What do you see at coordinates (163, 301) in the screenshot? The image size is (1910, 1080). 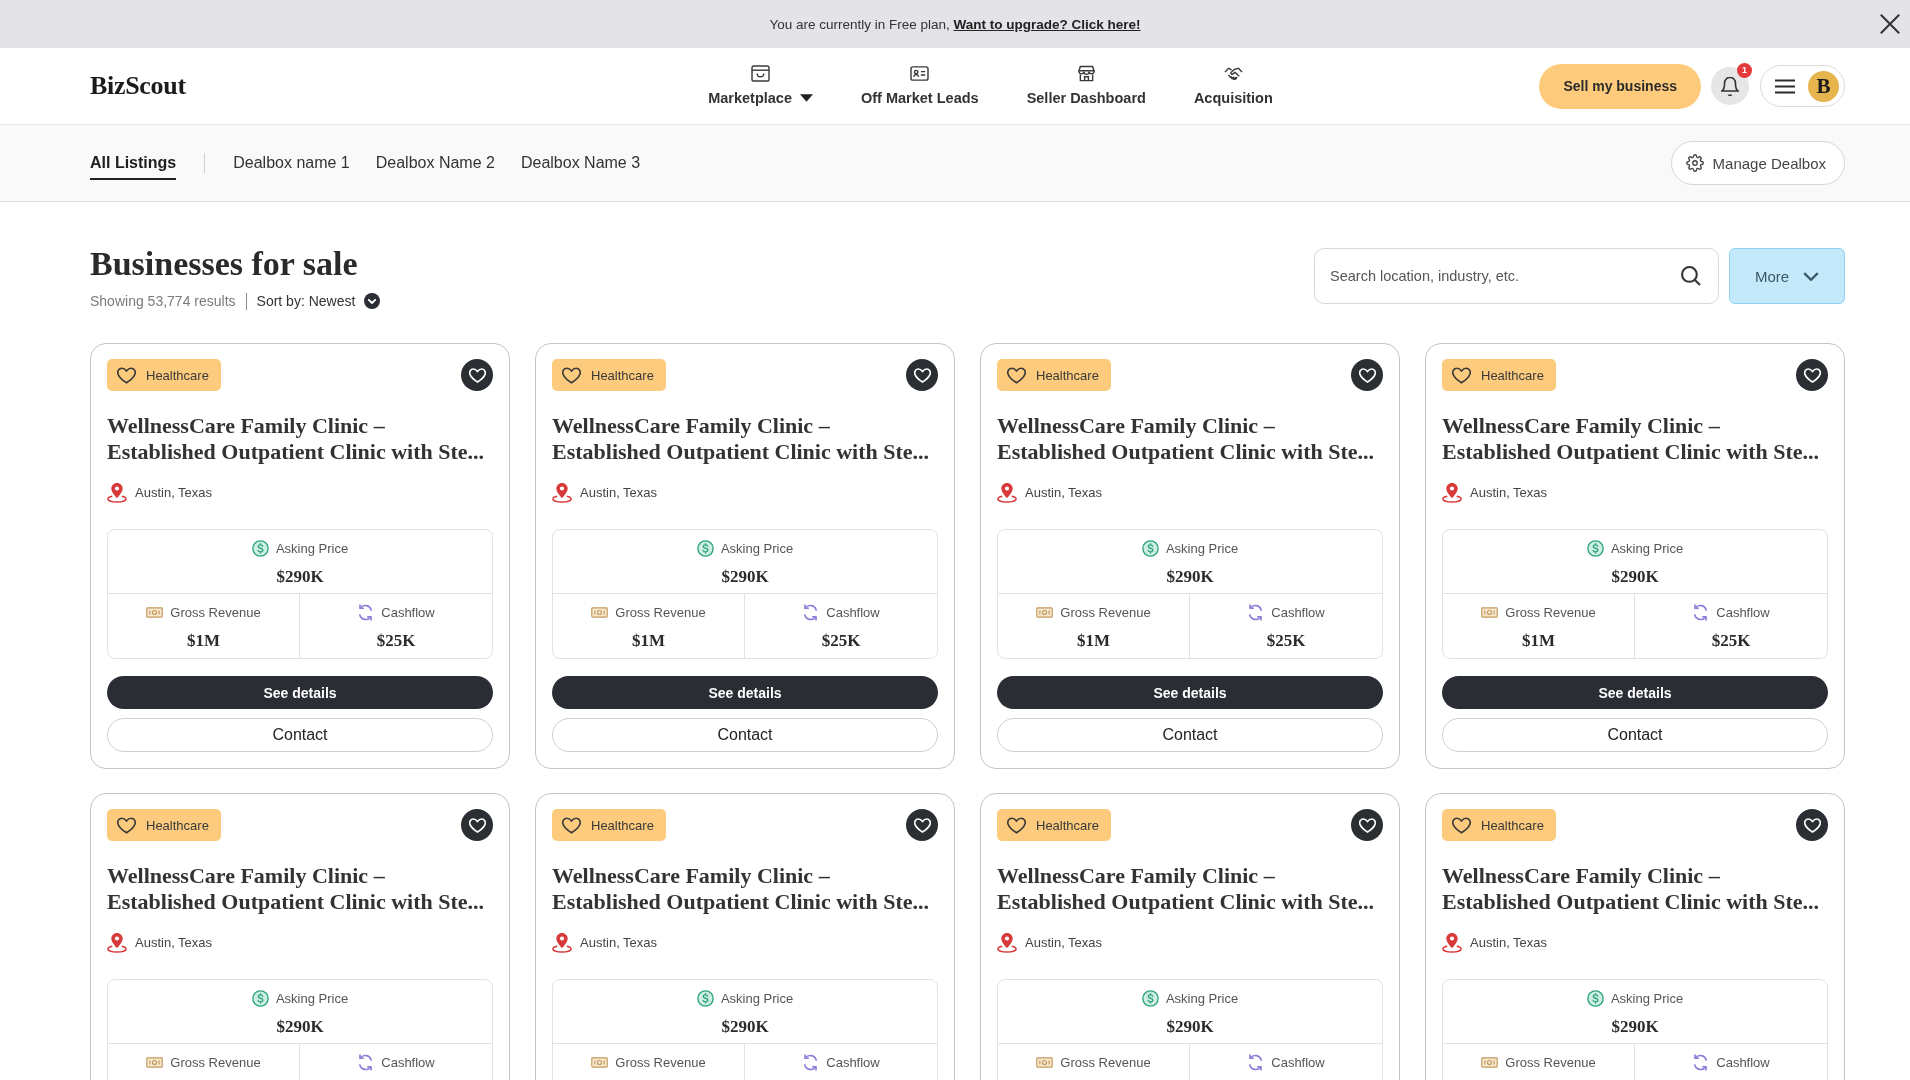 I see `results-count: Showing 53,774 results` at bounding box center [163, 301].